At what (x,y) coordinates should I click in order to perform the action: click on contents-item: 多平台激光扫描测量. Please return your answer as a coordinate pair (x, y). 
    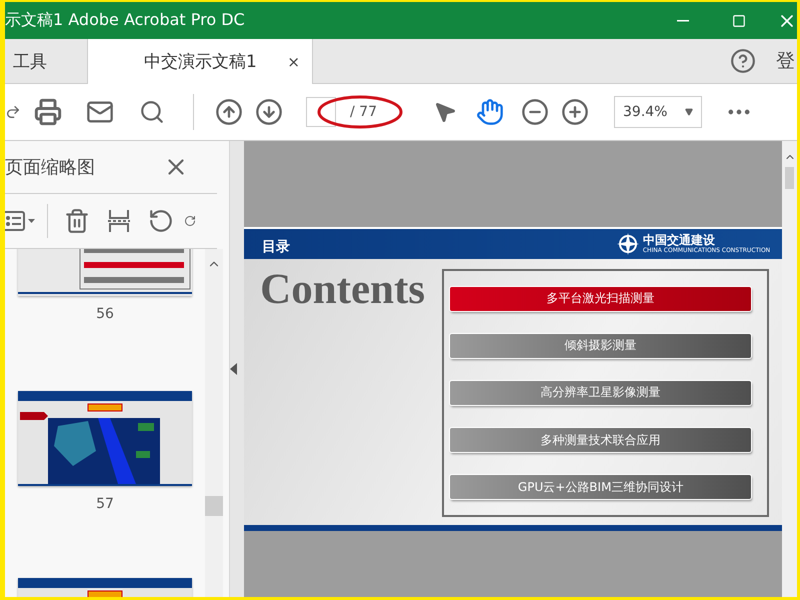
    Looking at the image, I should click on (601, 298).